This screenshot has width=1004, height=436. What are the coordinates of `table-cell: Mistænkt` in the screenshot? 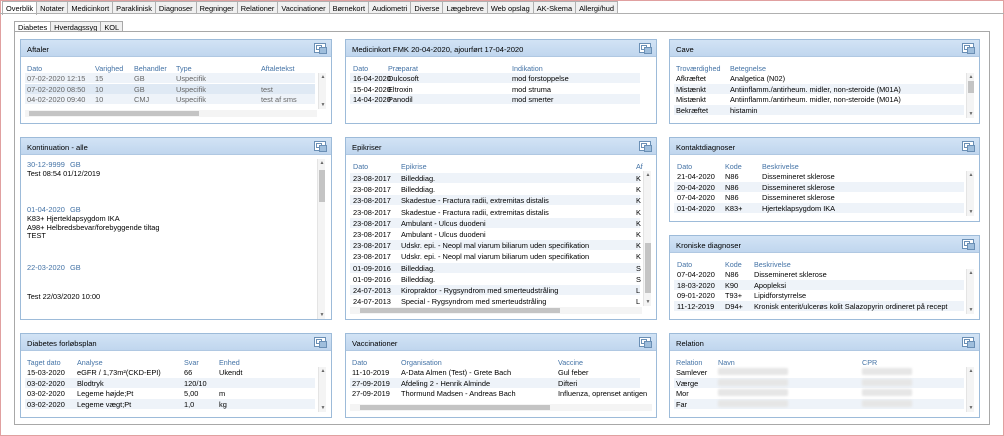 It's located at (691, 89).